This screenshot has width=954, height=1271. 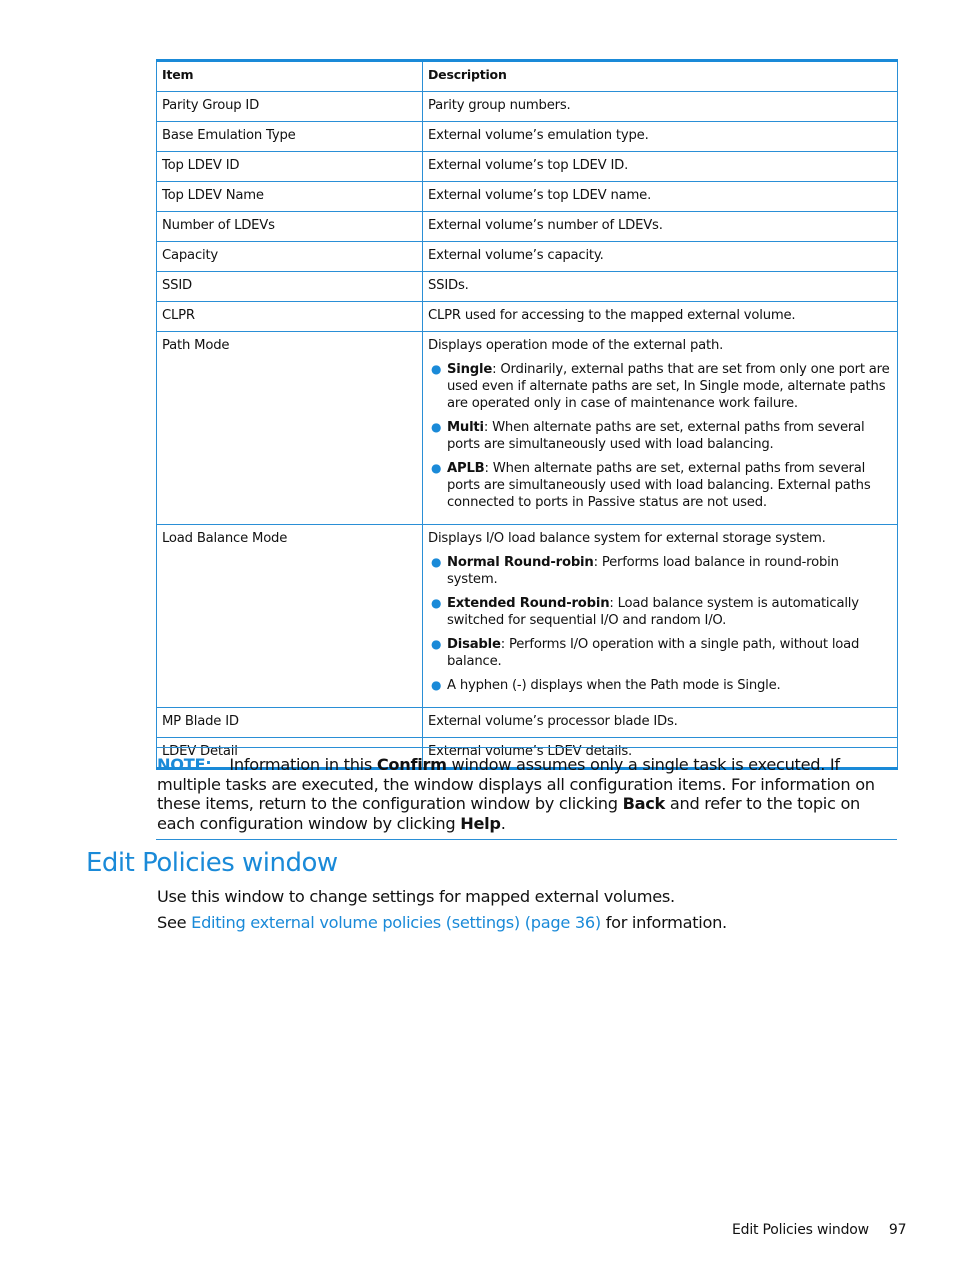 I want to click on table-row: Parity Group ID Parity group numbers., so click(x=527, y=106).